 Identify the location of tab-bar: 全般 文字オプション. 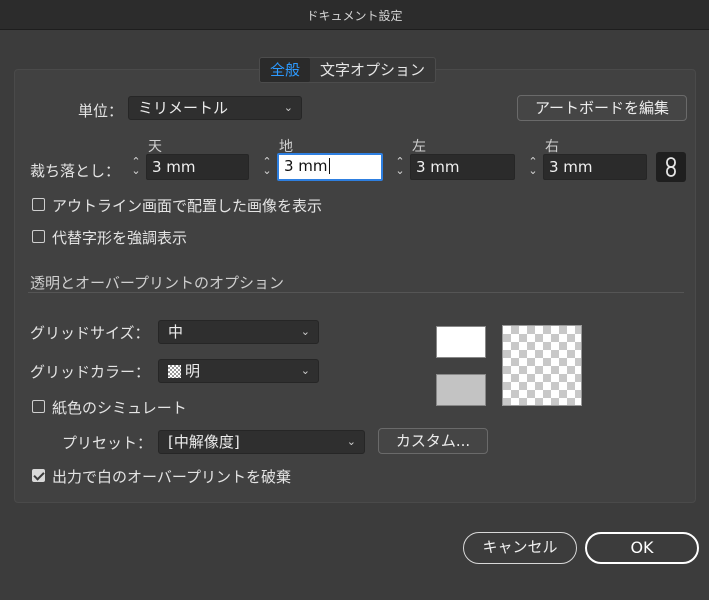
(348, 70).